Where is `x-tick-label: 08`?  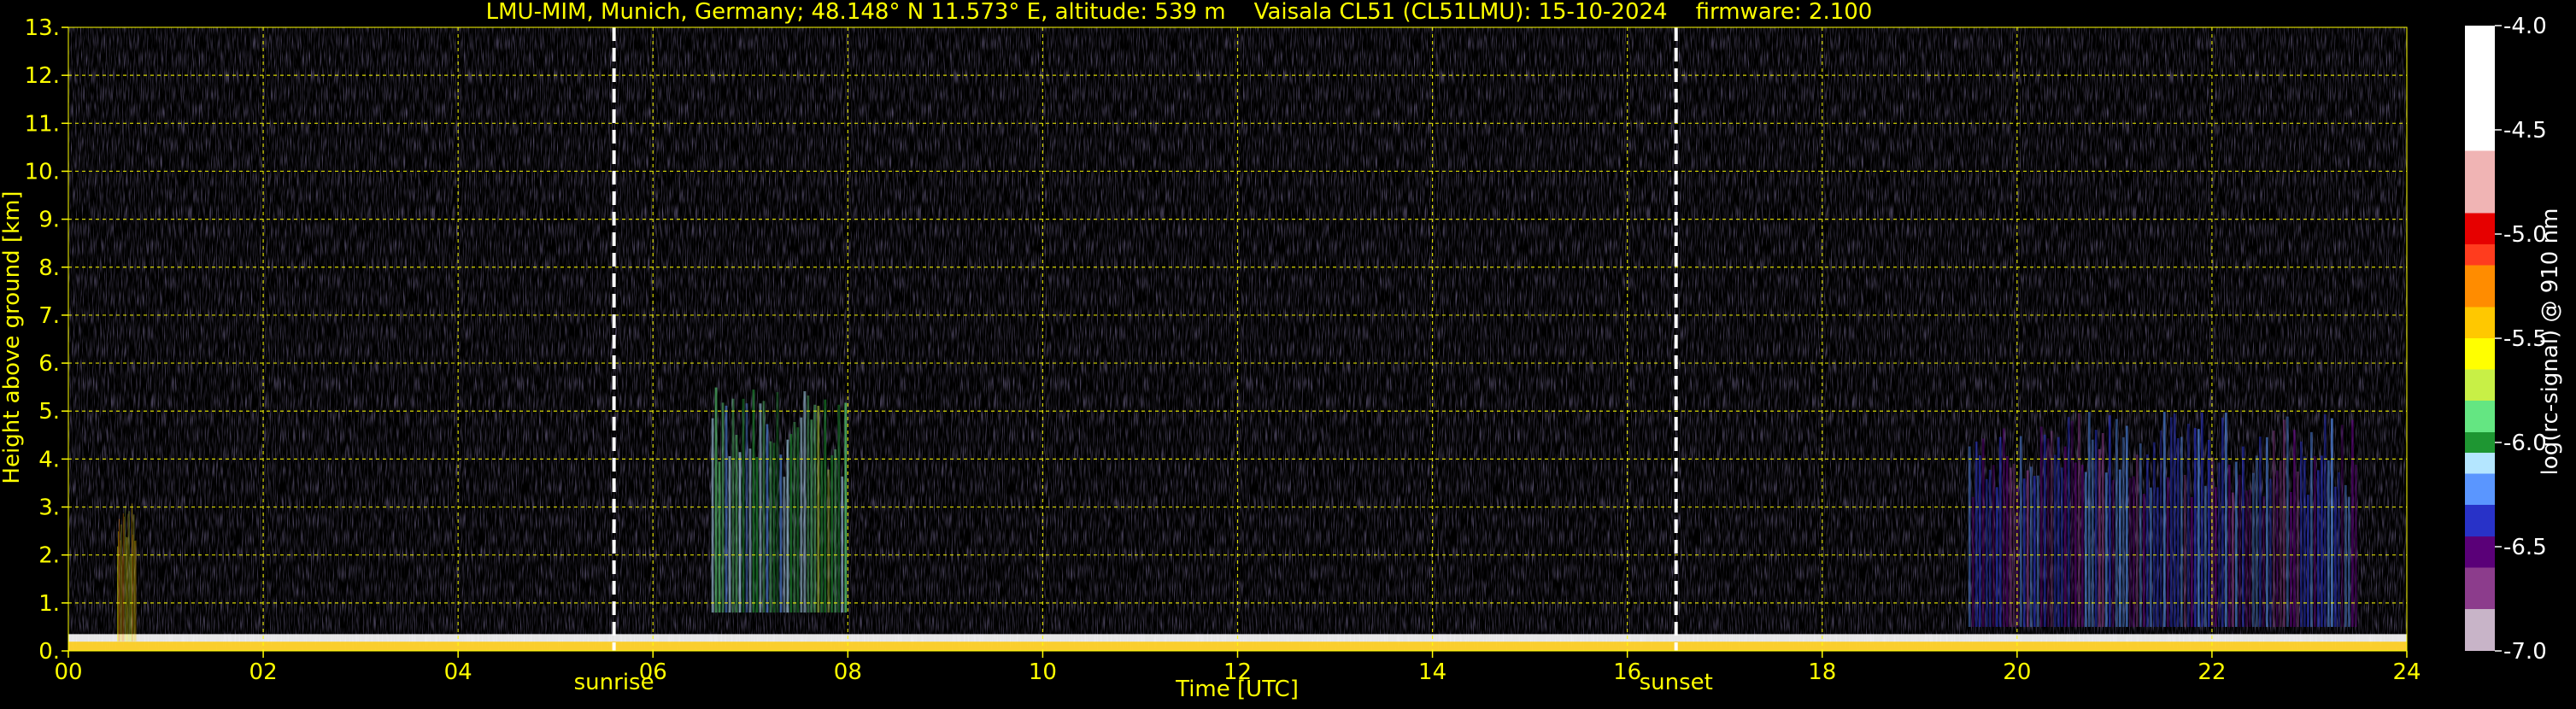 x-tick-label: 08 is located at coordinates (848, 672).